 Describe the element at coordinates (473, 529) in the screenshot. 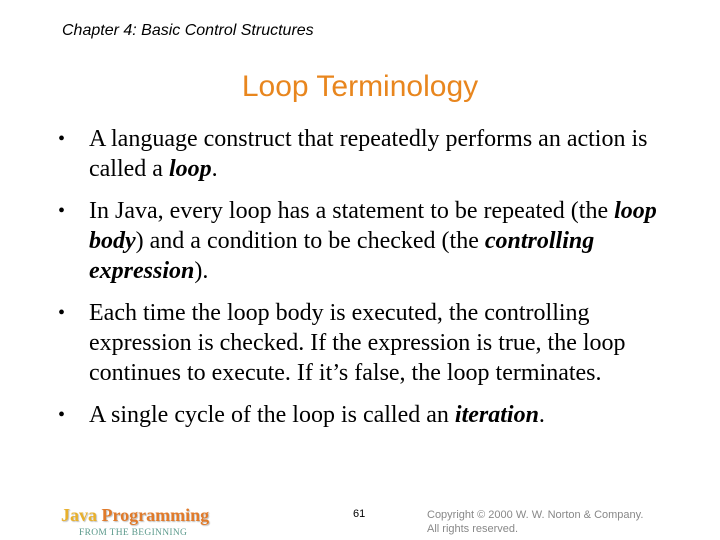

I see `copyright-line-2: All rights reserved.` at that location.